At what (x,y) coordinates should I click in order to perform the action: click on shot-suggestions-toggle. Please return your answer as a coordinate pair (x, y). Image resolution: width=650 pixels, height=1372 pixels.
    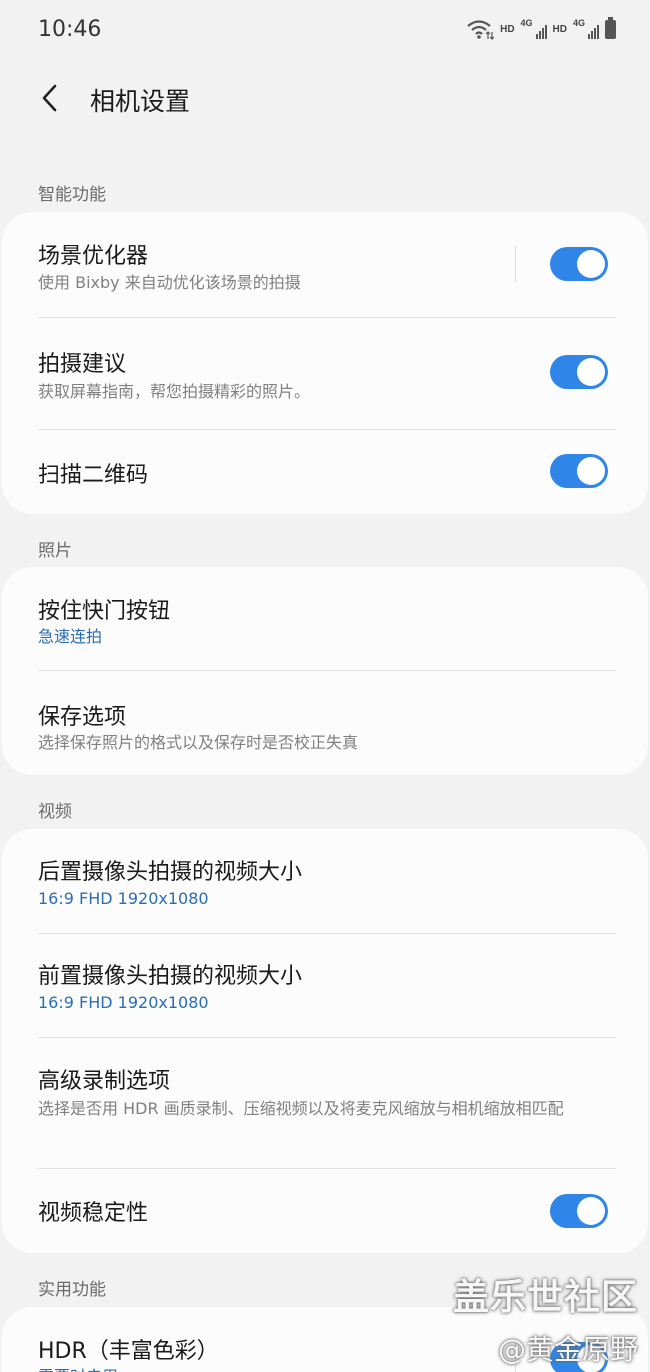
    Looking at the image, I should click on (579, 372).